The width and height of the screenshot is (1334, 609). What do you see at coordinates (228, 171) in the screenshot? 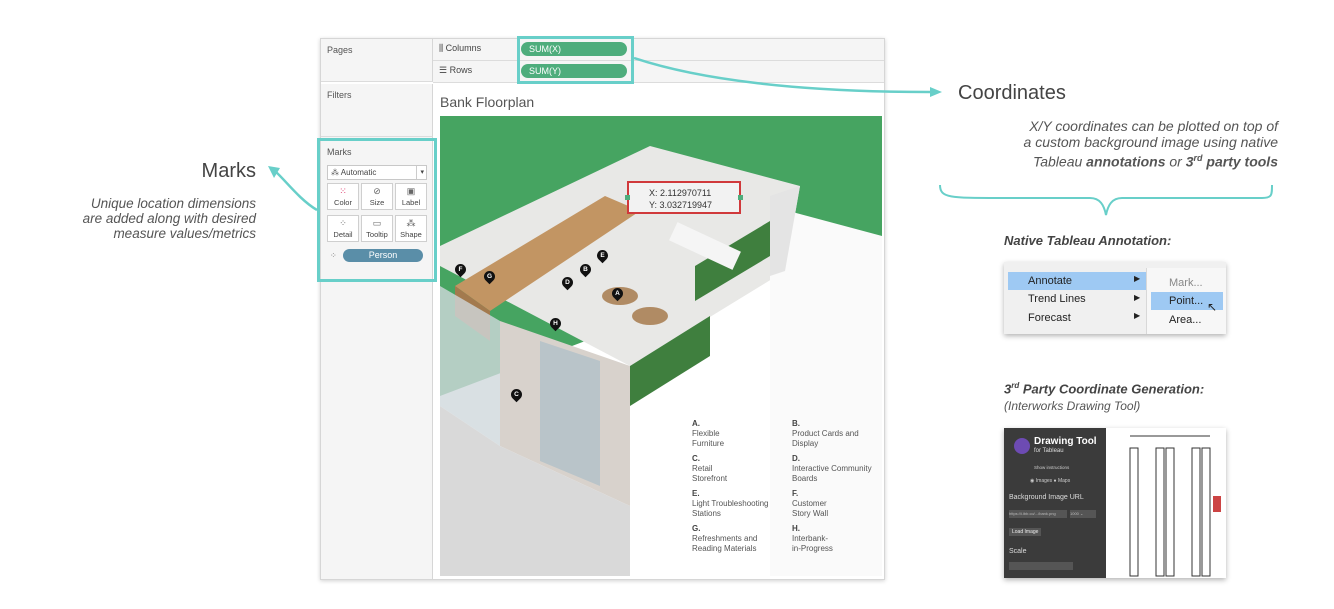
I see `marks-callout-title: Marks` at bounding box center [228, 171].